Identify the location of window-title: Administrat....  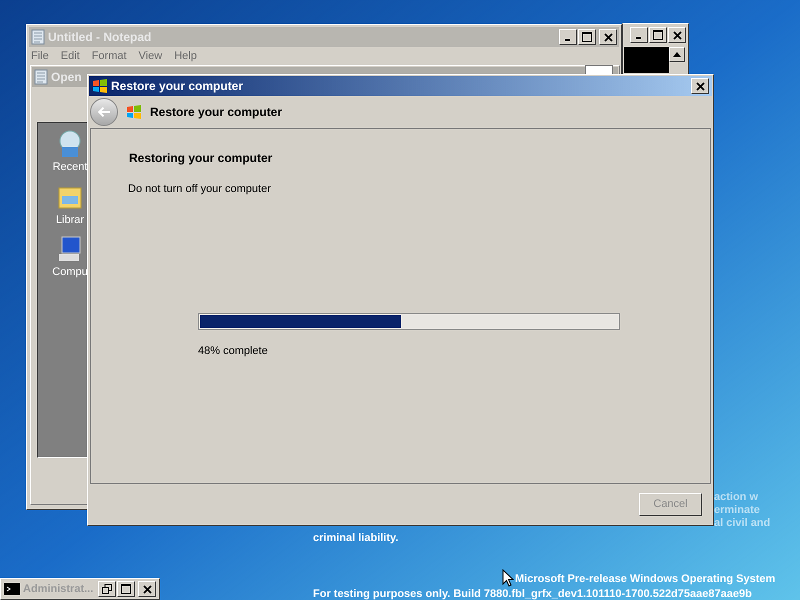
(58, 589).